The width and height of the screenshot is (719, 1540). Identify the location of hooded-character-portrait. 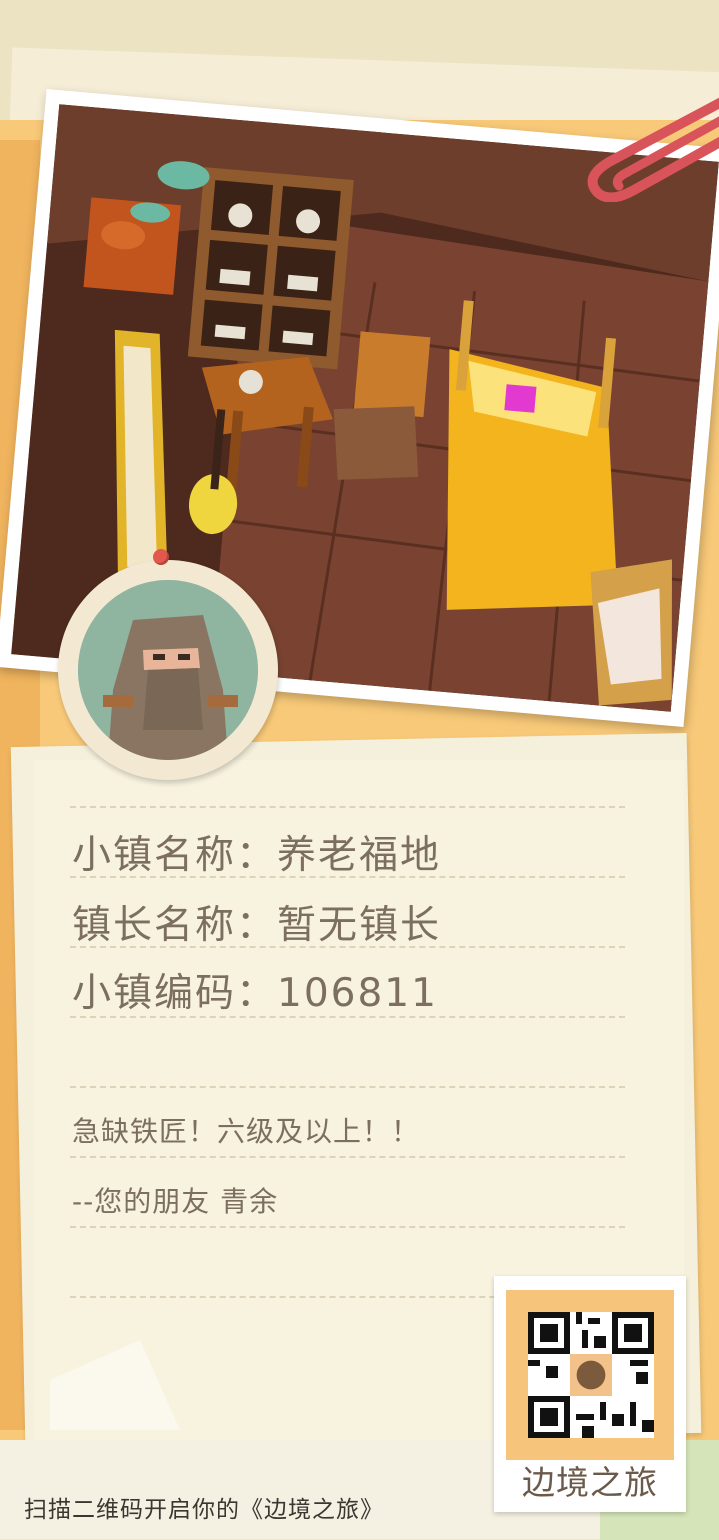
(168, 670).